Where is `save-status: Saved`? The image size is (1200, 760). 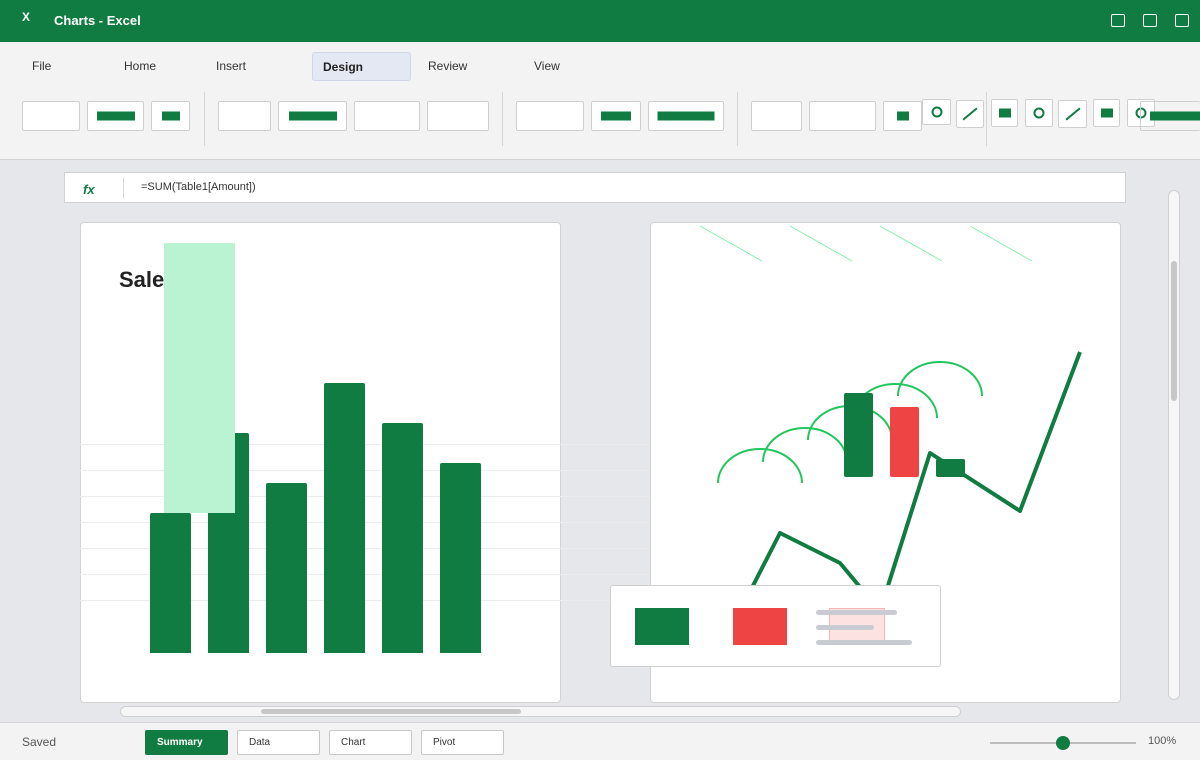 save-status: Saved is located at coordinates (39, 742).